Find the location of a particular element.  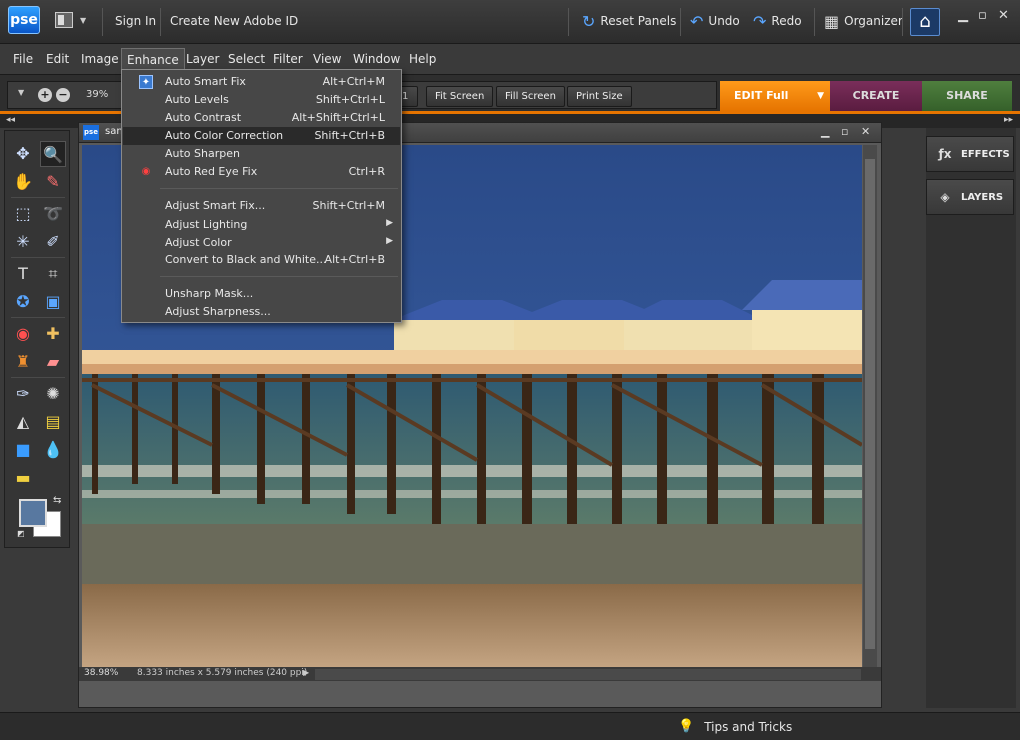

brush-tool-icon: ✑ is located at coordinates (23, 394).